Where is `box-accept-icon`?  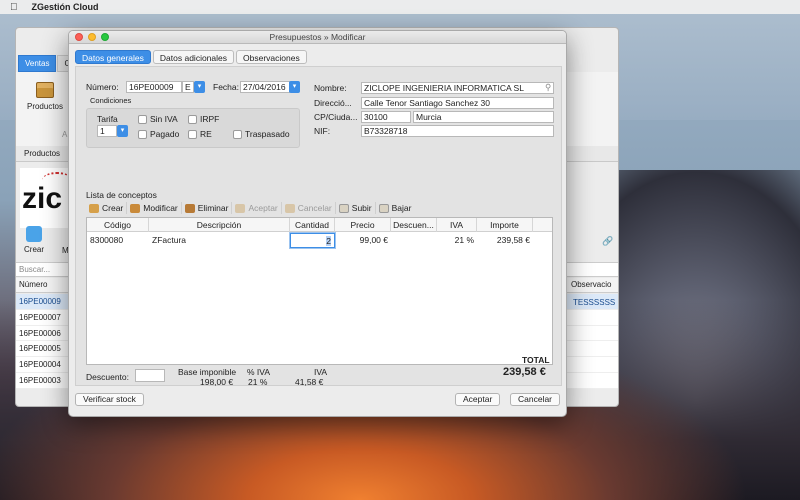
box-accept-icon is located at coordinates (240, 208).